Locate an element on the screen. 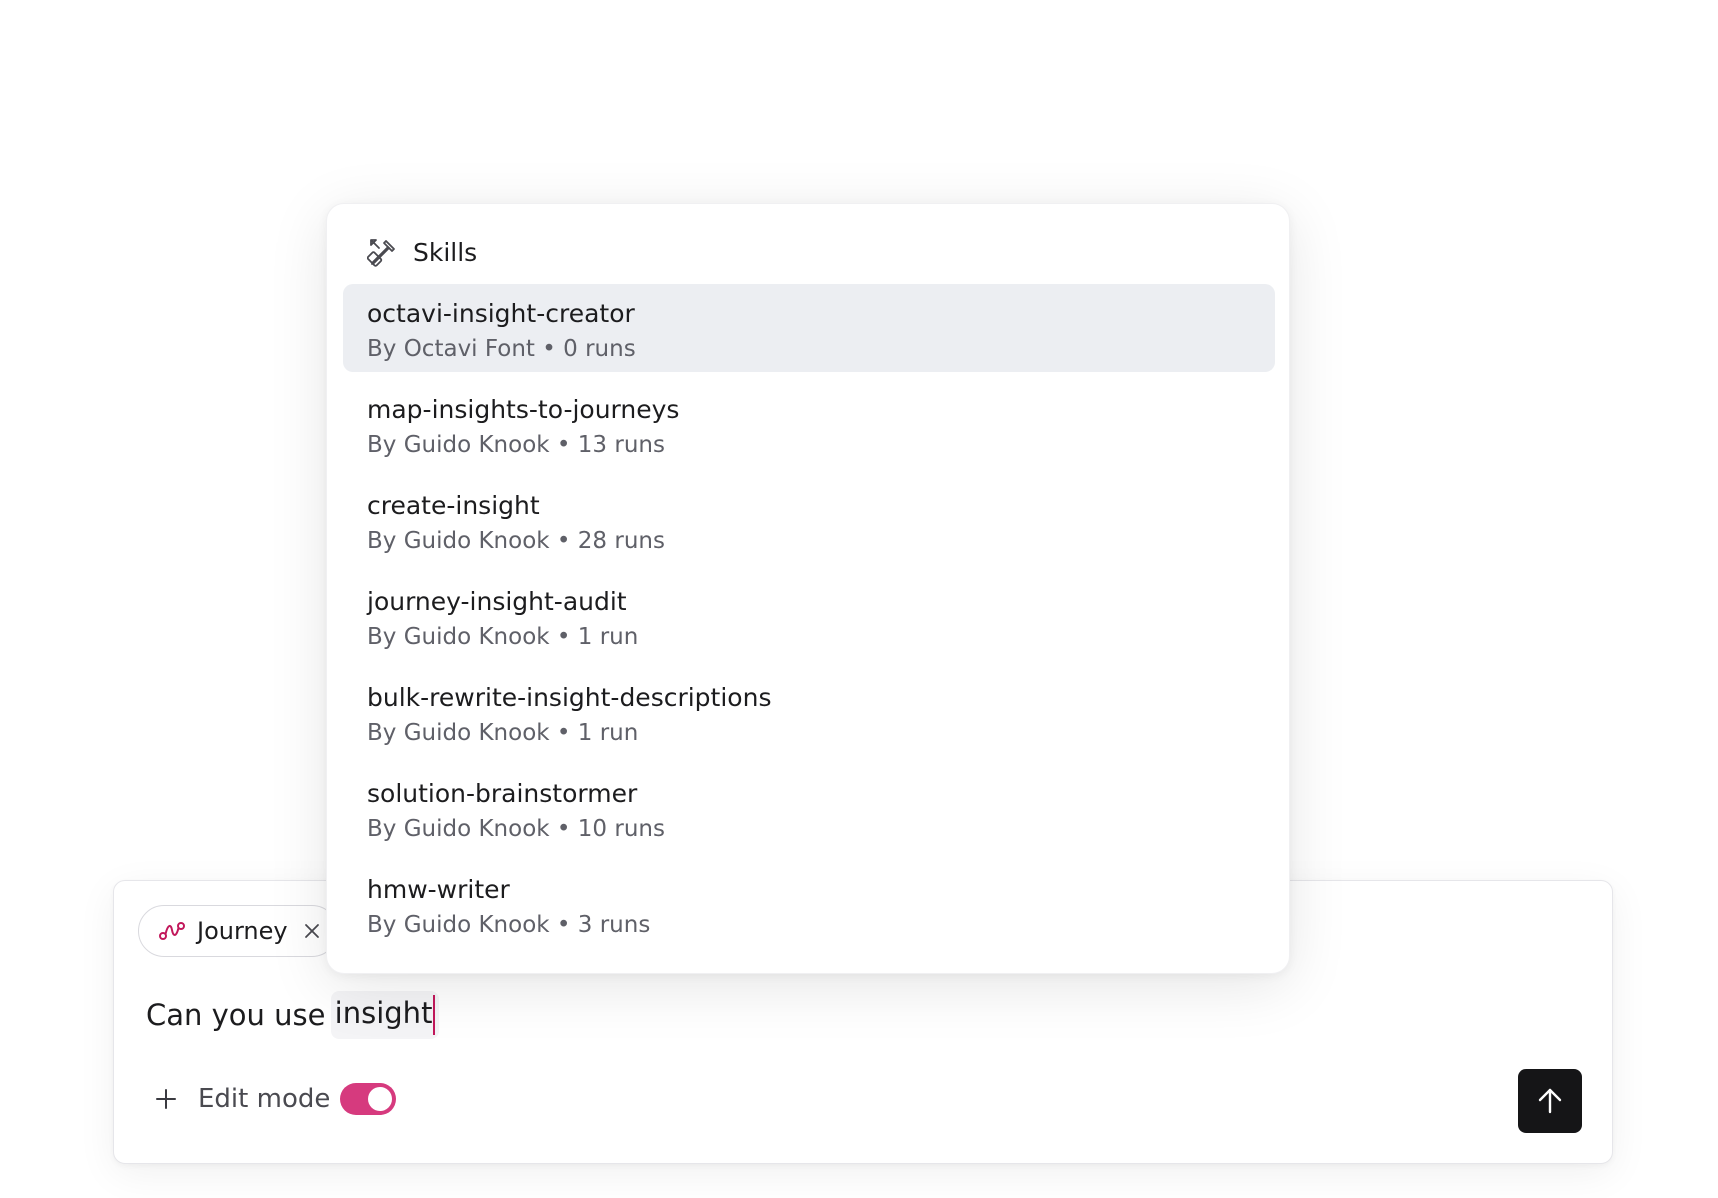 This screenshot has height=1198, width=1718. skill-query-text: insight is located at coordinates (383, 1013).